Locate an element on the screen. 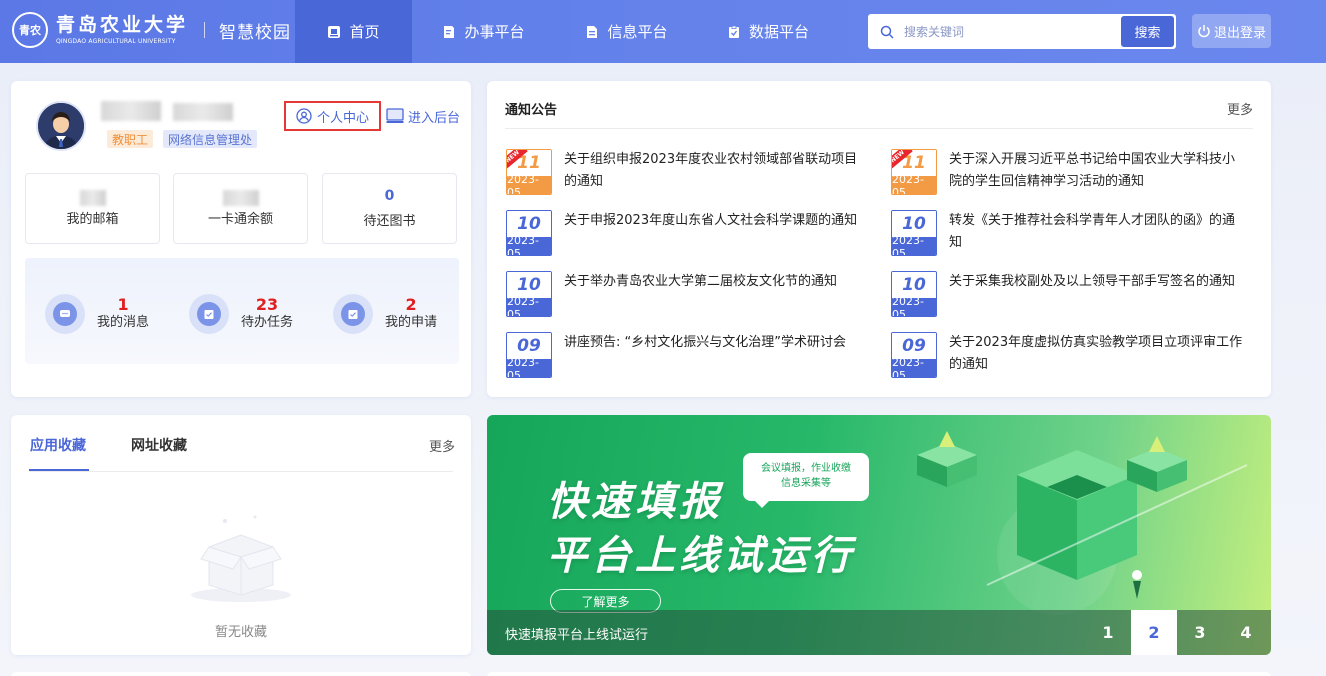  personal-center-label: 个人中心 is located at coordinates (342, 118).